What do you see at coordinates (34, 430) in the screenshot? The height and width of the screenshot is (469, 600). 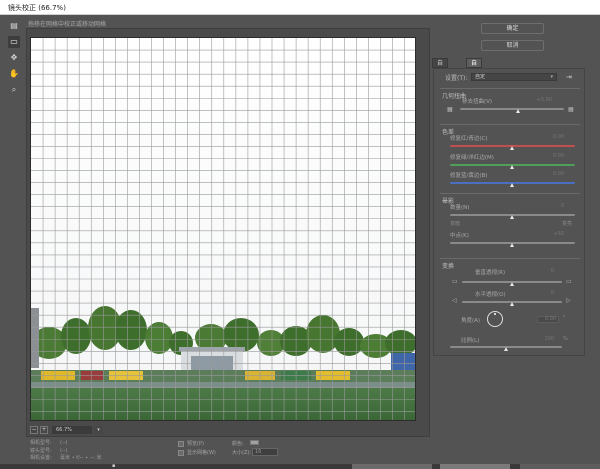 I see `zoom-out-button: −` at bounding box center [34, 430].